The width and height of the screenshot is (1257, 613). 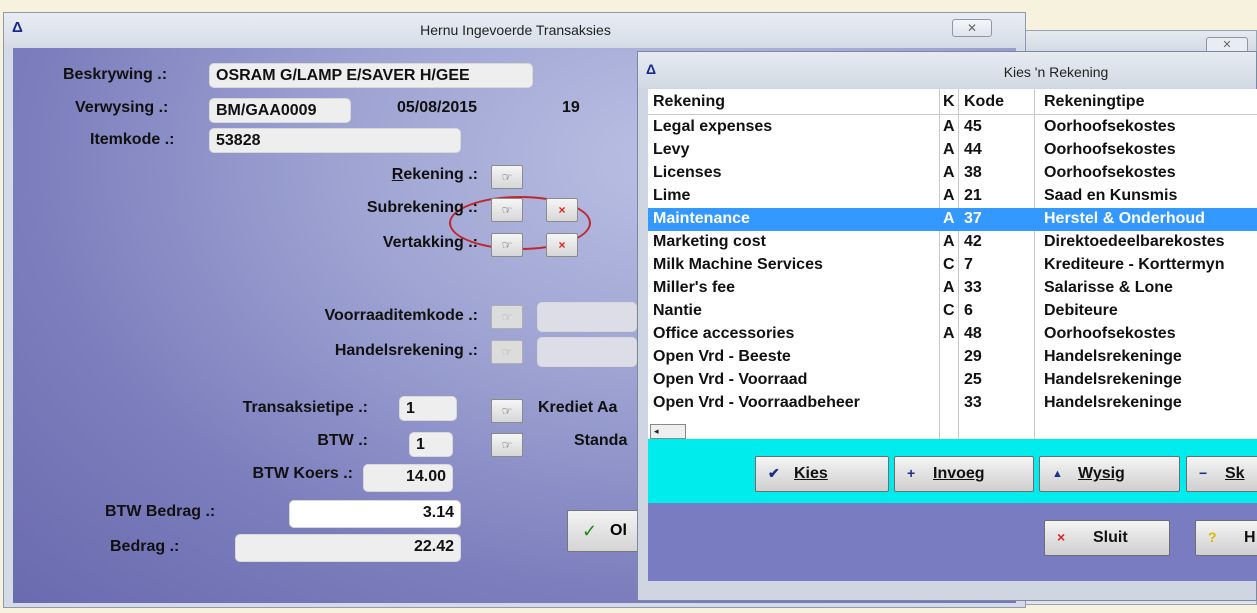 What do you see at coordinates (408, 478) in the screenshot?
I see `btw-koers-field: 14.00` at bounding box center [408, 478].